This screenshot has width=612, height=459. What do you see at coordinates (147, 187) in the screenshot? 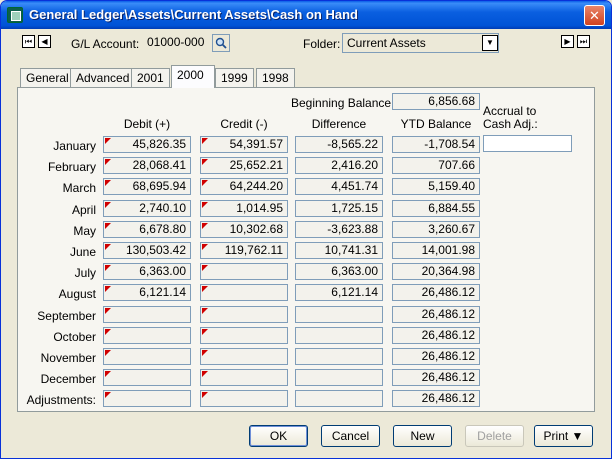
I see `debit-cell: 68,695.94` at bounding box center [147, 187].